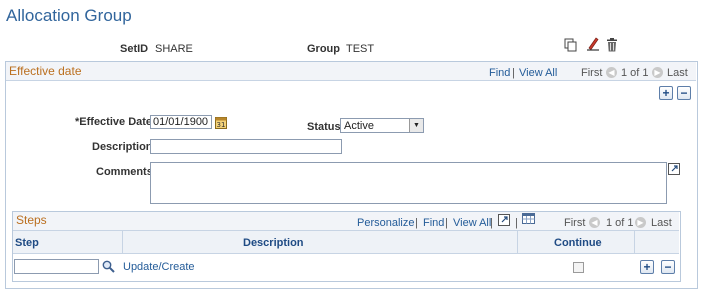 The width and height of the screenshot is (703, 293). Describe the element at coordinates (684, 93) in the screenshot. I see `delete-row-button: −` at that location.